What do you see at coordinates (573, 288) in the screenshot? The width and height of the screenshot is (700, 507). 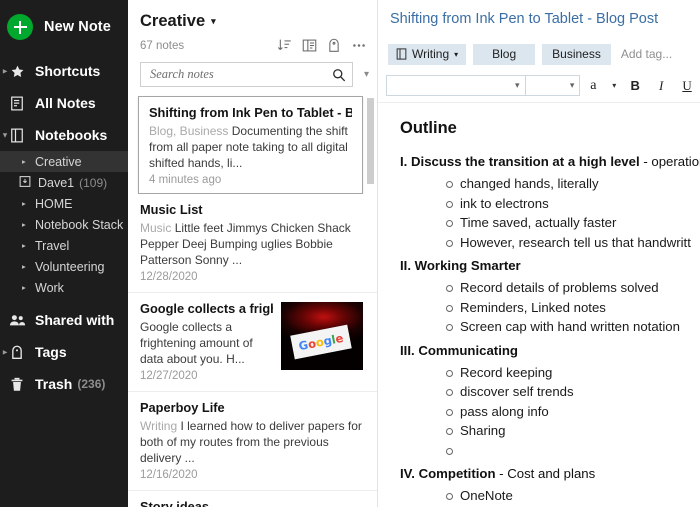 I see `outline-bullet: Record details of problems solved` at bounding box center [573, 288].